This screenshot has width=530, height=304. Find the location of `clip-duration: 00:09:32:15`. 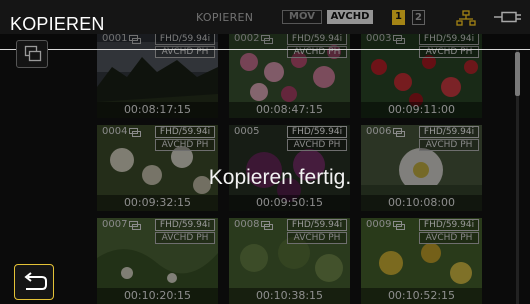

clip-duration: 00:09:32:15 is located at coordinates (157, 203).